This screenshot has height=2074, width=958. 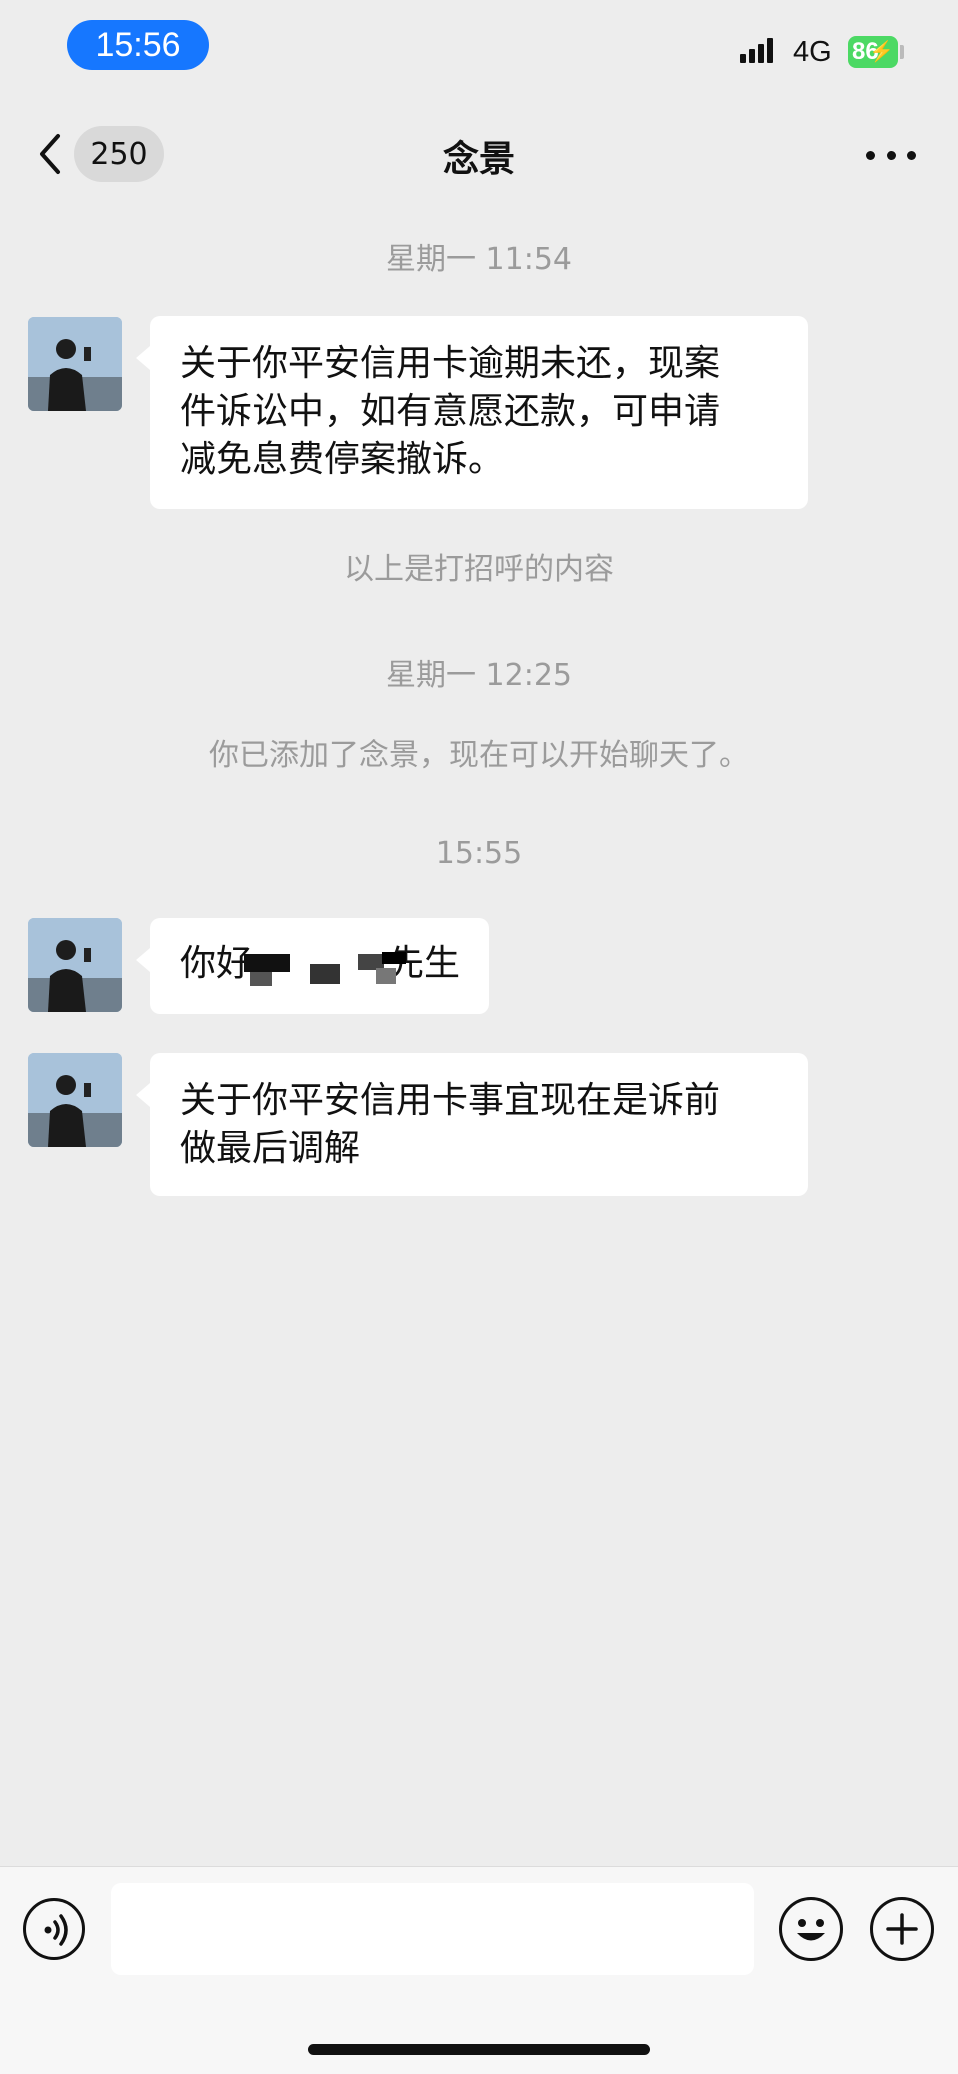 I want to click on bolt-icon: ⚡, so click(x=881, y=52).